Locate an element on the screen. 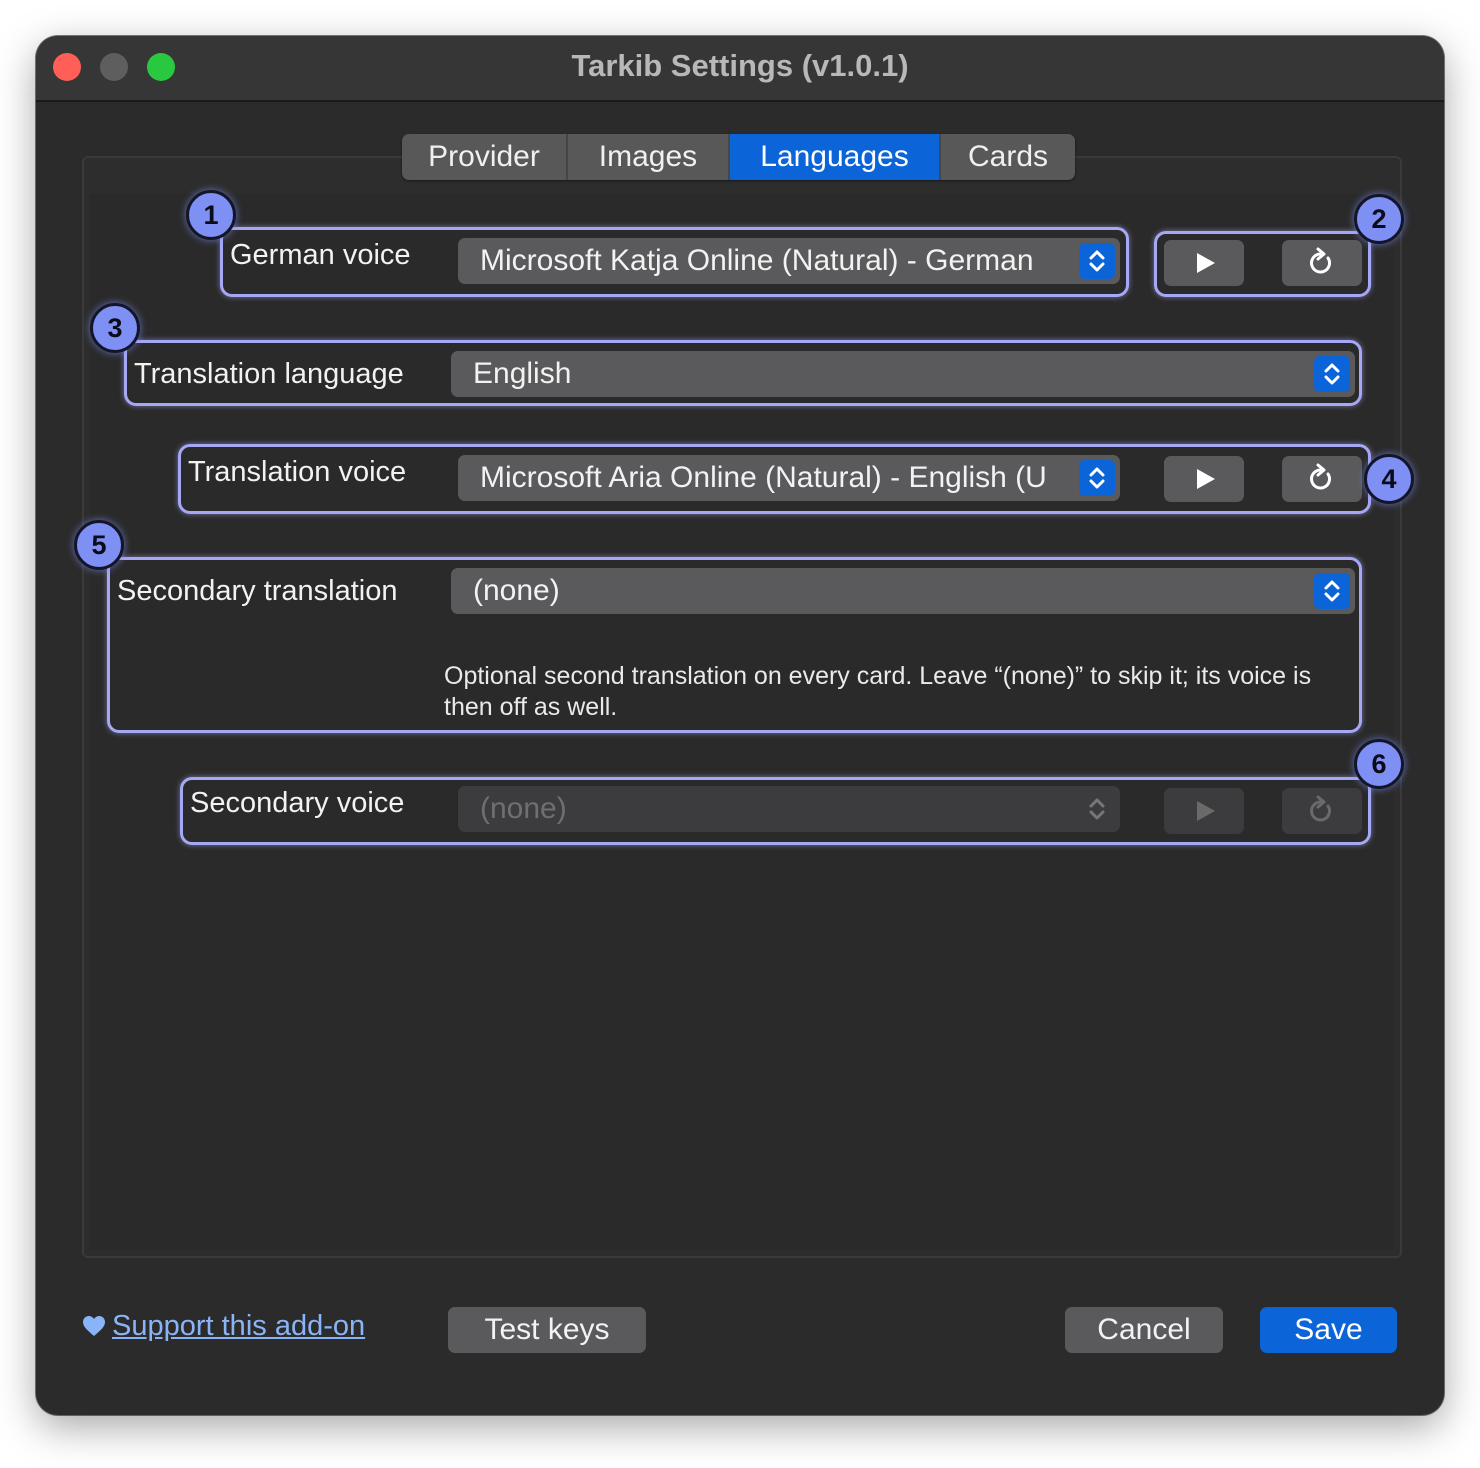 This screenshot has height=1468, width=1480. badge-1: 1 is located at coordinates (211, 215).